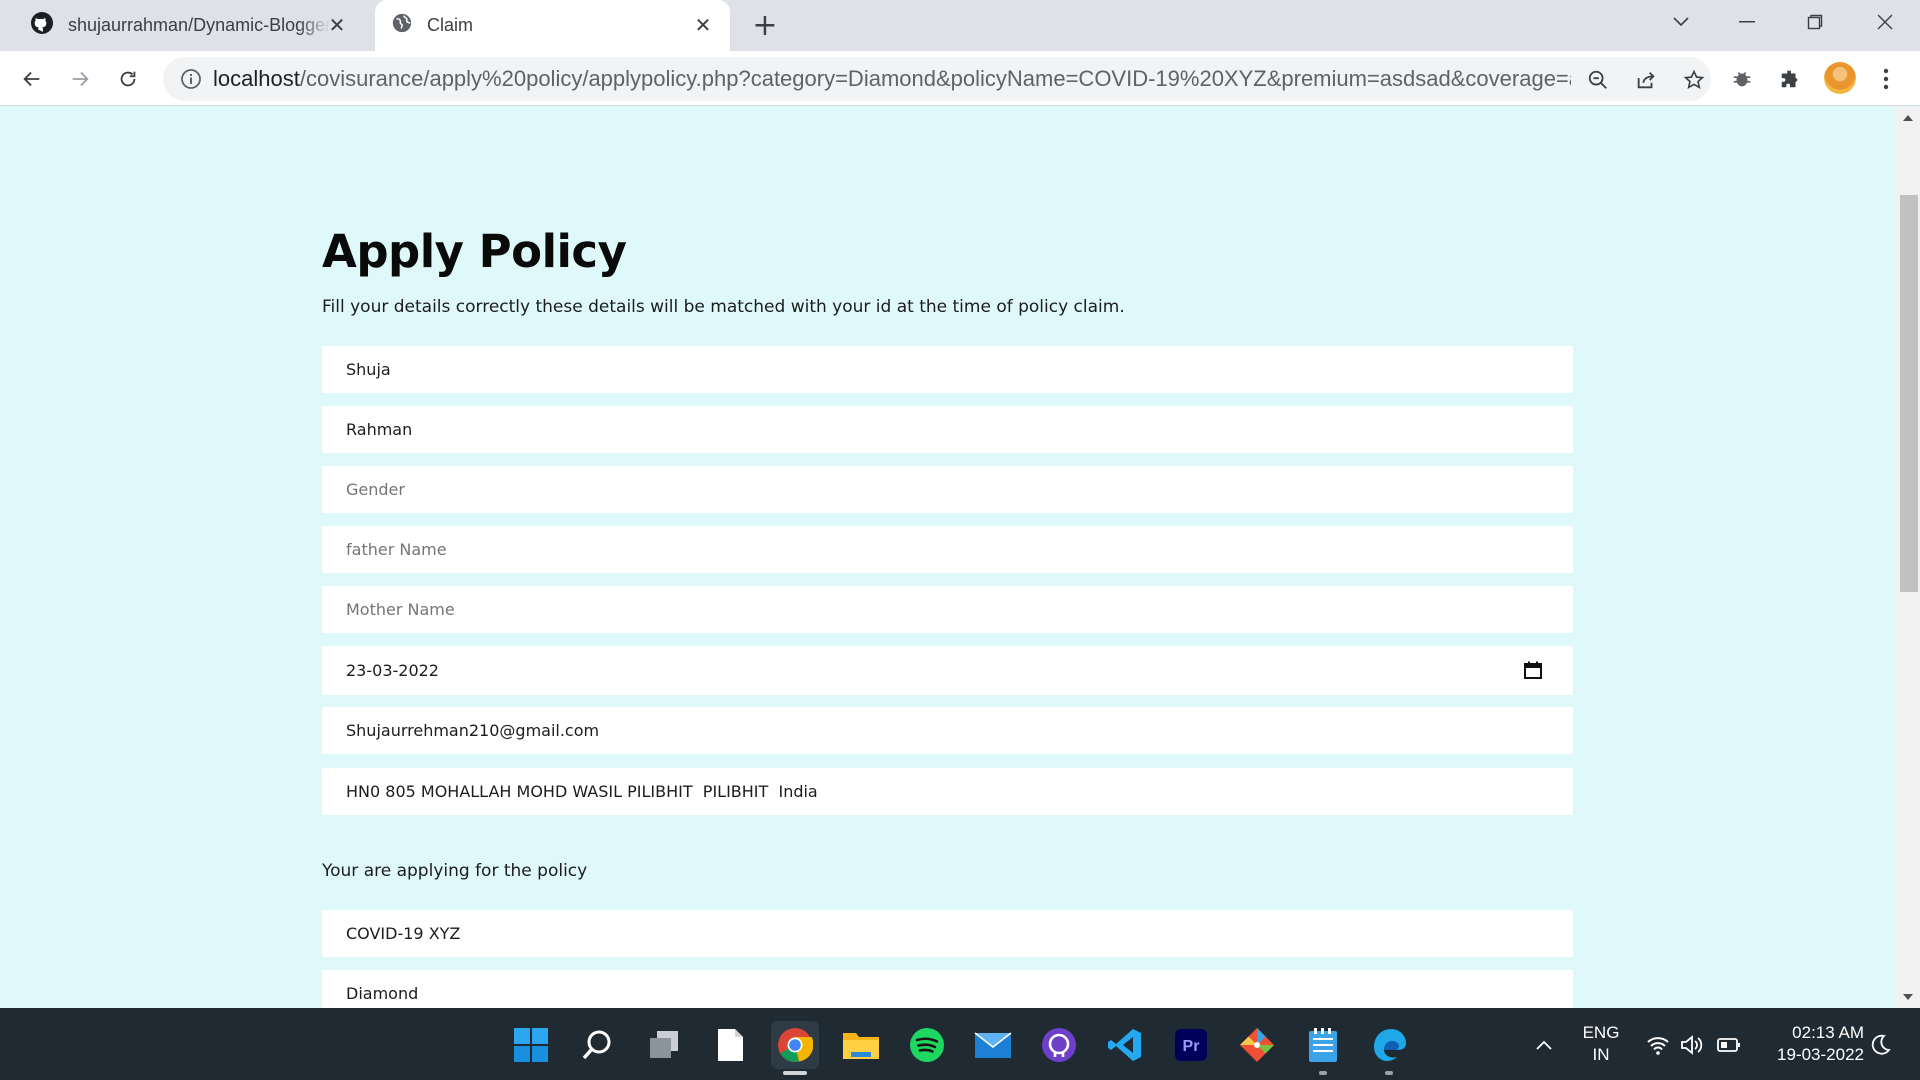 This screenshot has width=1920, height=1080. Describe the element at coordinates (730, 1045) in the screenshot. I see `file-icon` at that location.